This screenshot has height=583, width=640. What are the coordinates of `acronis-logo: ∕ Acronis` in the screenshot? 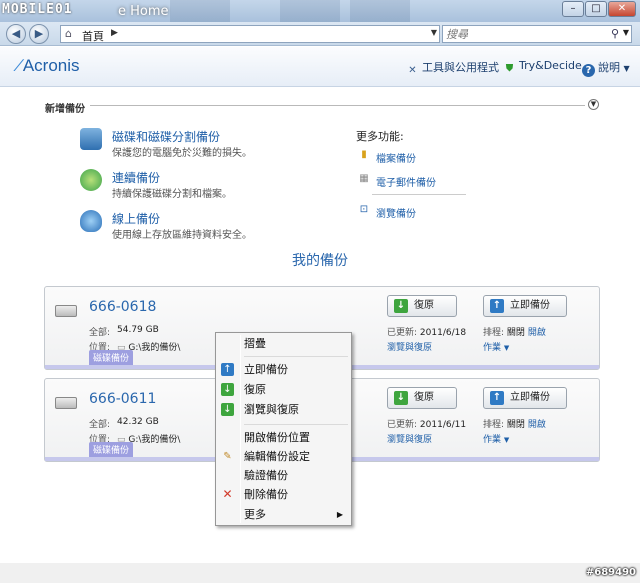 It's located at (49, 65).